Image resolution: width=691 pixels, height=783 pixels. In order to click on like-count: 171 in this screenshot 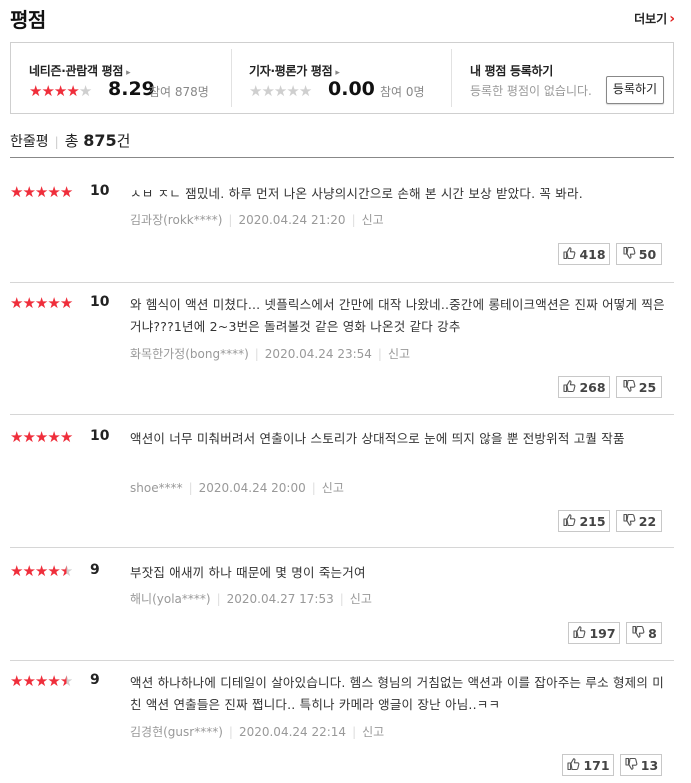, I will do `click(596, 765)`.